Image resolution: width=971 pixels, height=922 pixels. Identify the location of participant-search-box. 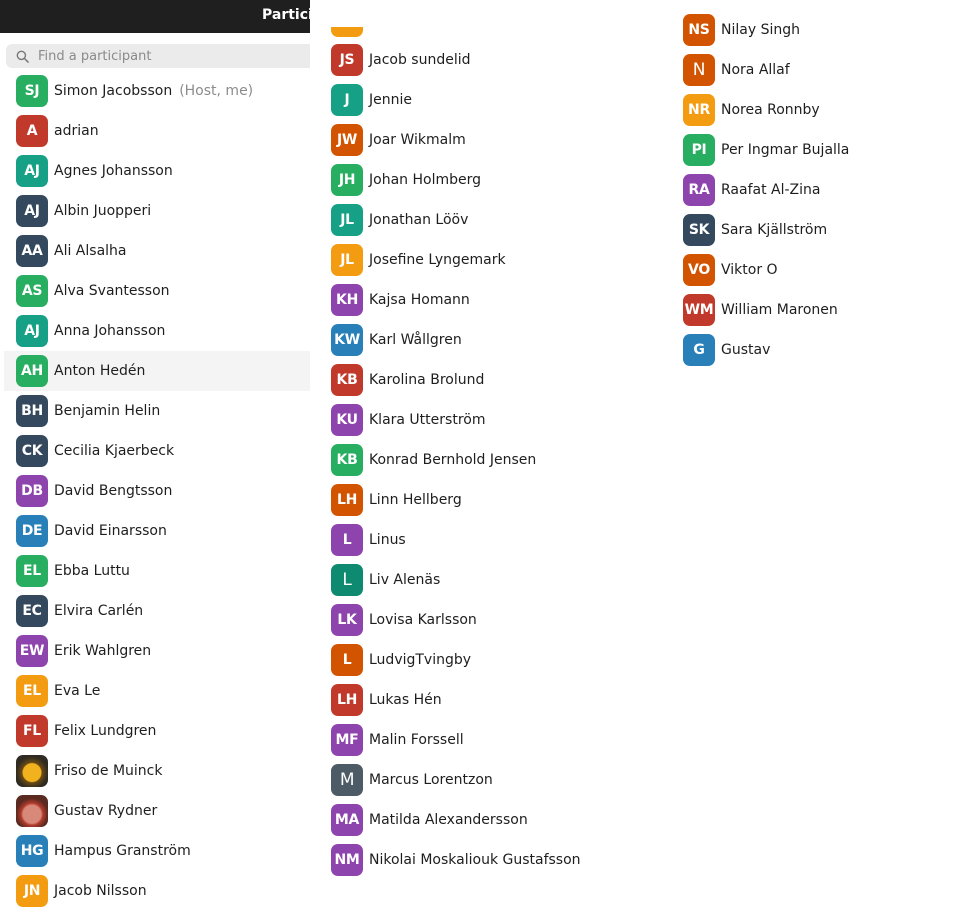
(158, 56).